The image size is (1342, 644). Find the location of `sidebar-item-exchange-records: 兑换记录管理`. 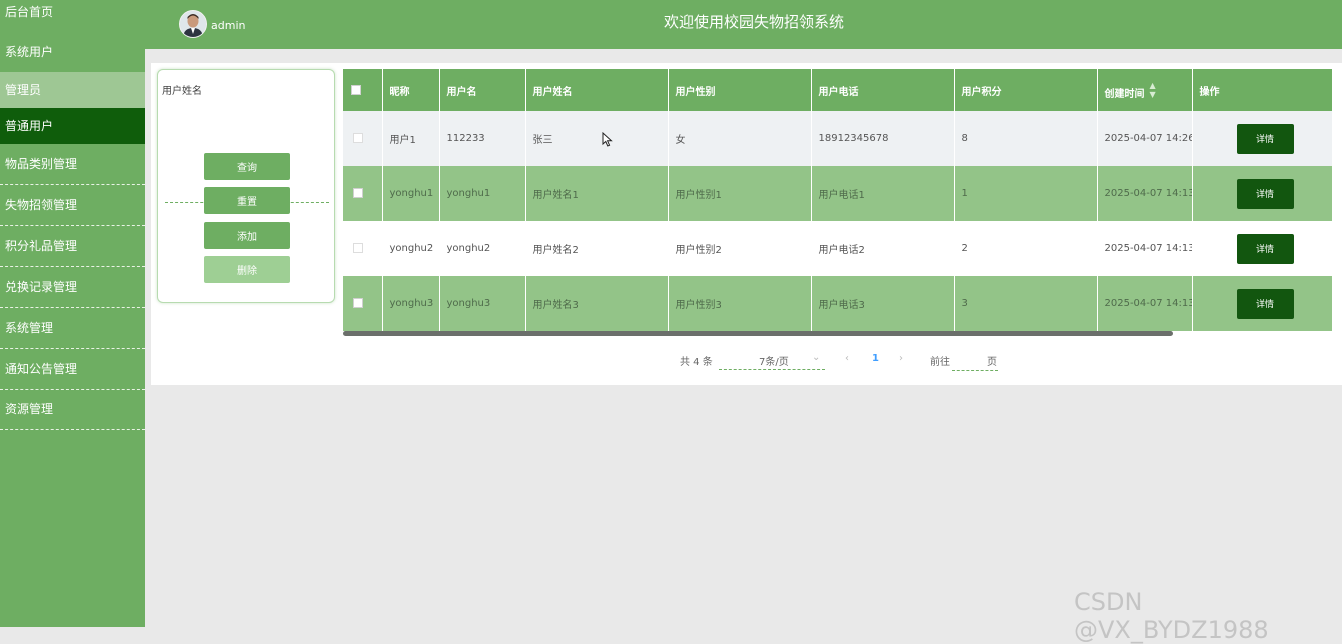

sidebar-item-exchange-records: 兑换记录管理 is located at coordinates (72, 287).